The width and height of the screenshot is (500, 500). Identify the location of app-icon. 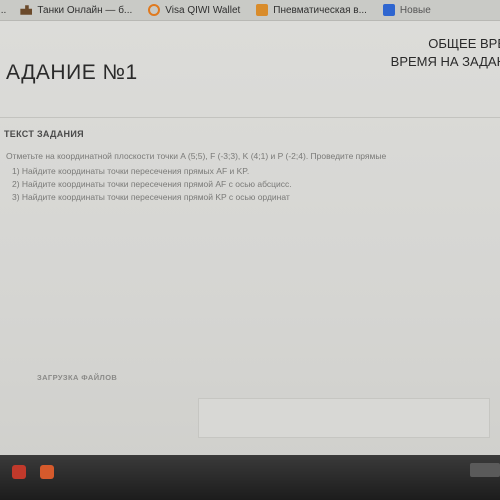
(47, 472).